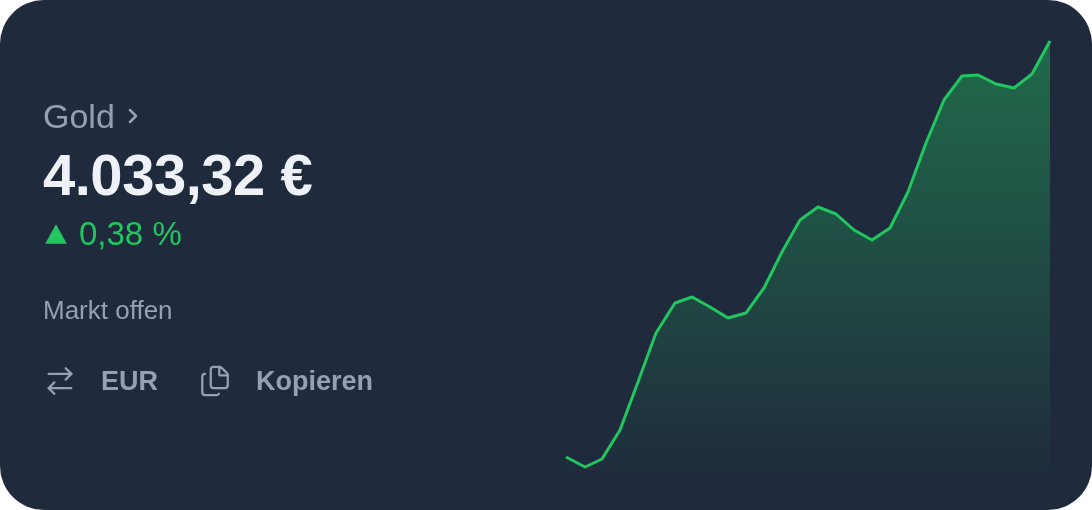  Describe the element at coordinates (94, 116) in the screenshot. I see `asset-link: Gold` at that location.